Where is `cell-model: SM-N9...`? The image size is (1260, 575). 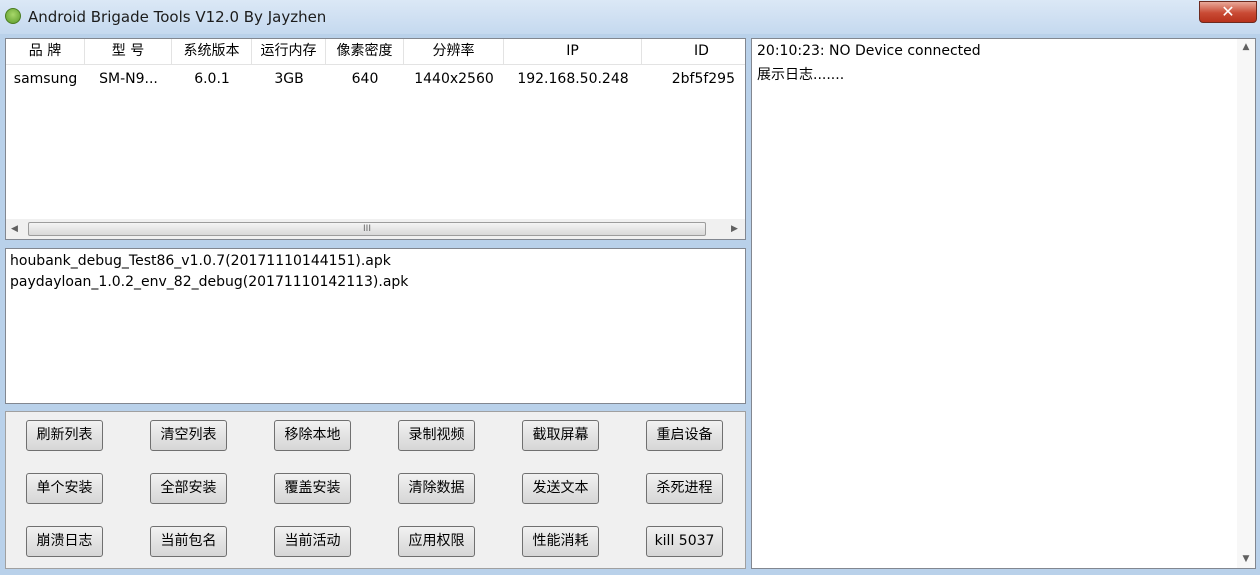 cell-model: SM-N9... is located at coordinates (128, 79).